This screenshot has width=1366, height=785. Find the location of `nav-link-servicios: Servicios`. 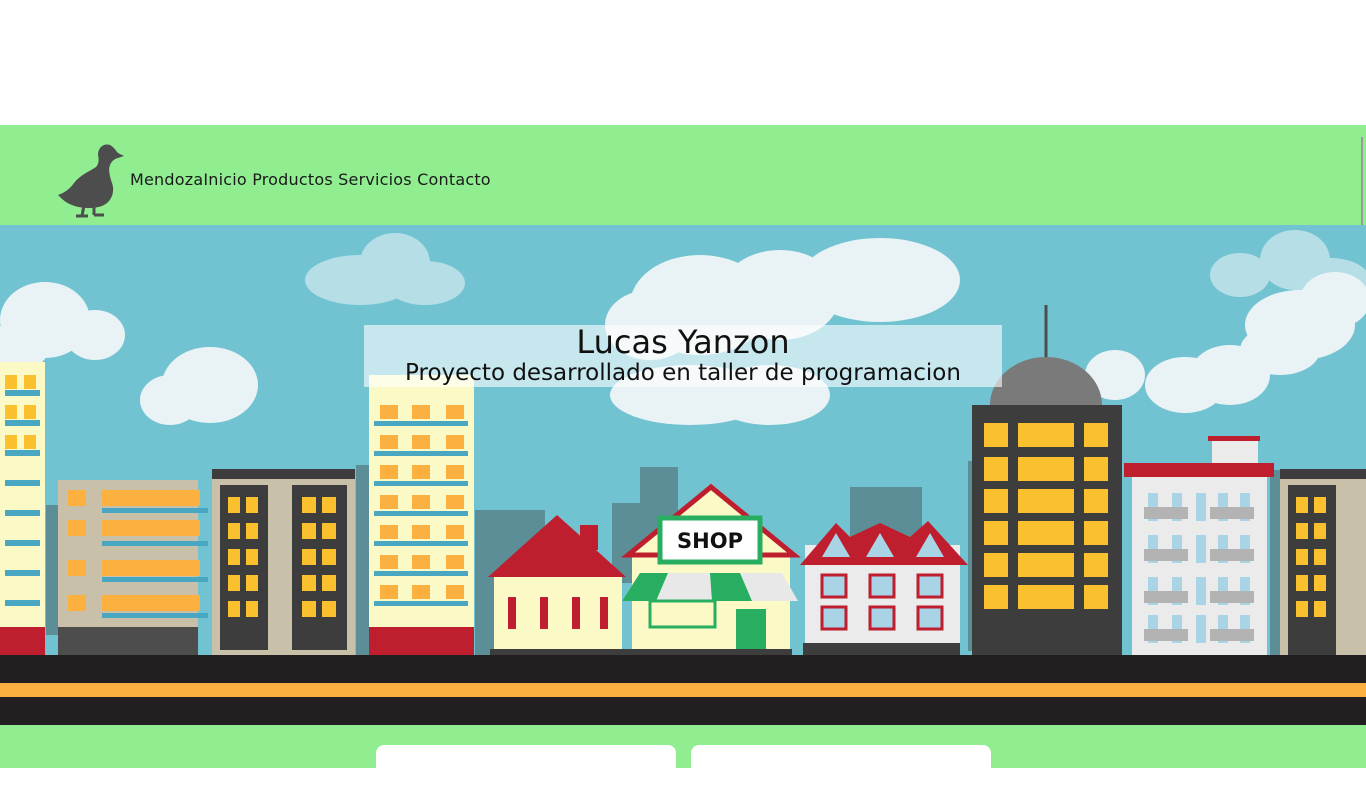

nav-link-servicios: Servicios is located at coordinates (375, 179).